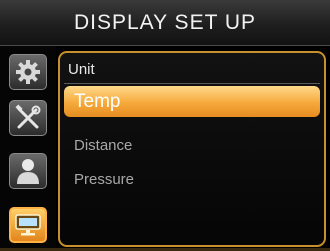 The width and height of the screenshot is (330, 251). I want to click on tools-icon, so click(28, 116).